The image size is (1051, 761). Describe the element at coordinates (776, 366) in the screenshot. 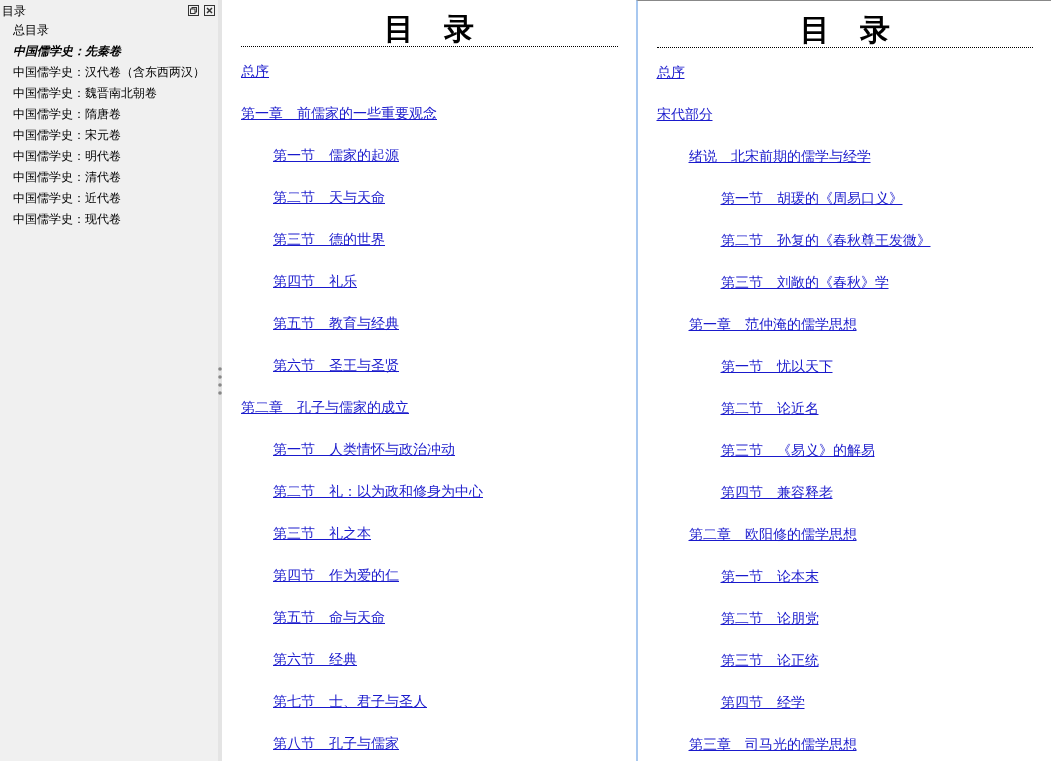

I see `toc-link: 第一节 忧以天下` at that location.